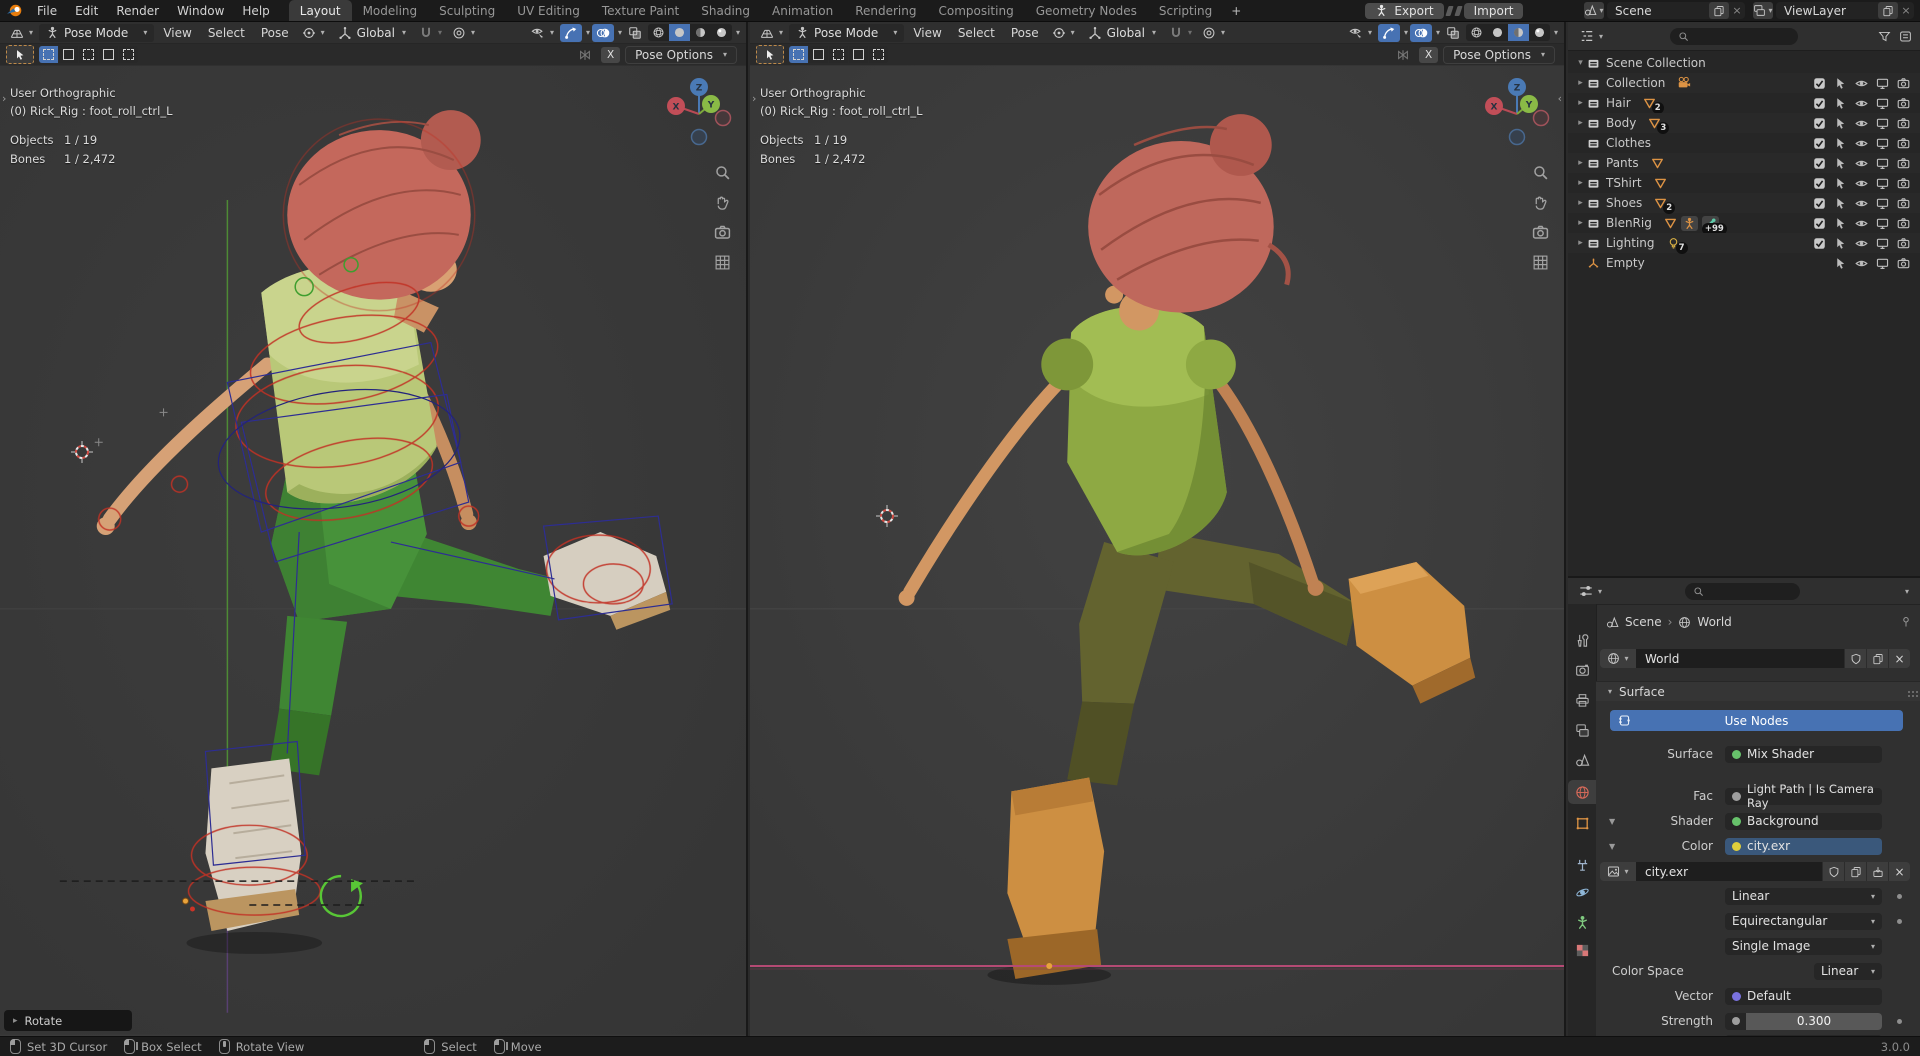 This screenshot has height=1056, width=1920. What do you see at coordinates (1744, 203) in the screenshot?
I see `outliner-row-shoes: ▸ Shoes 2` at bounding box center [1744, 203].